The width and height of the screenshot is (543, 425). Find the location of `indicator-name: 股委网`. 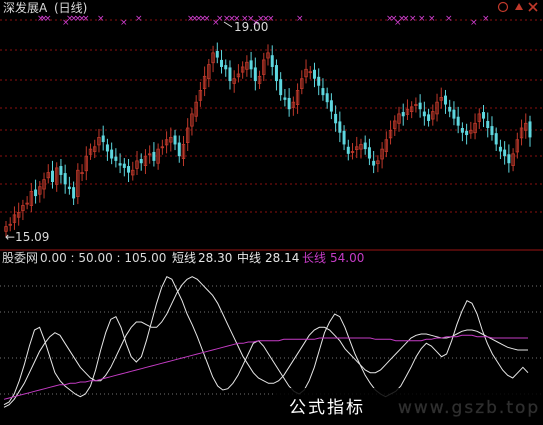

indicator-name: 股委网 is located at coordinates (20, 258).